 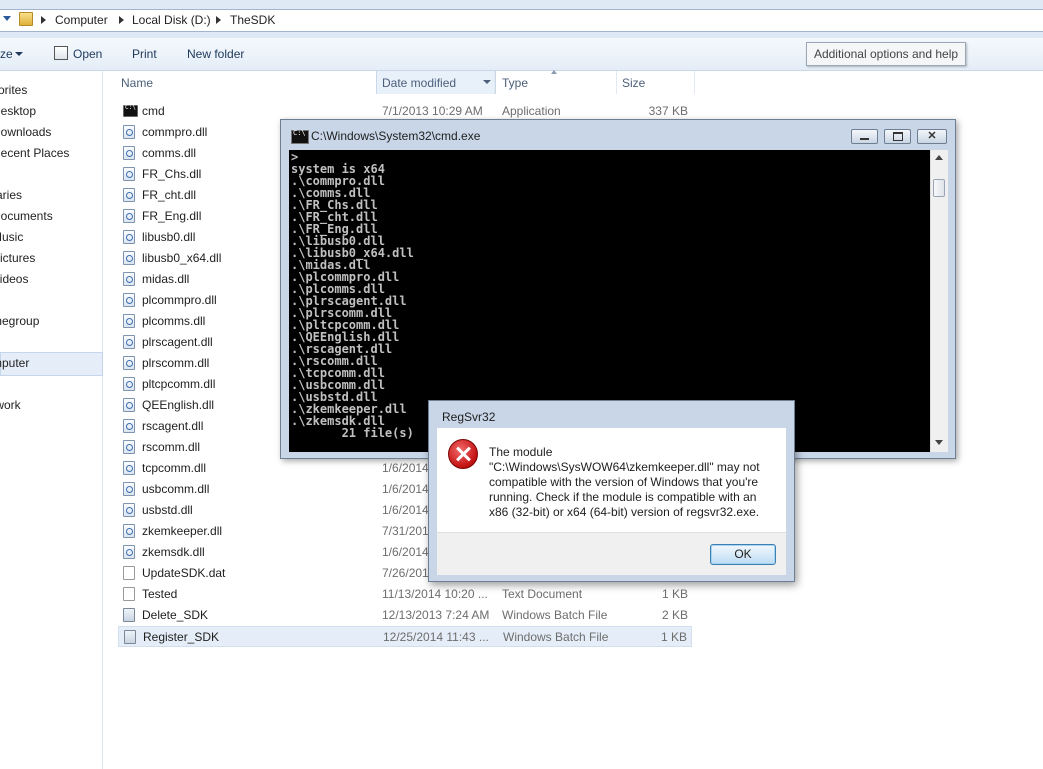 What do you see at coordinates (177, 342) in the screenshot?
I see `file-name: plrscagent.dll` at bounding box center [177, 342].